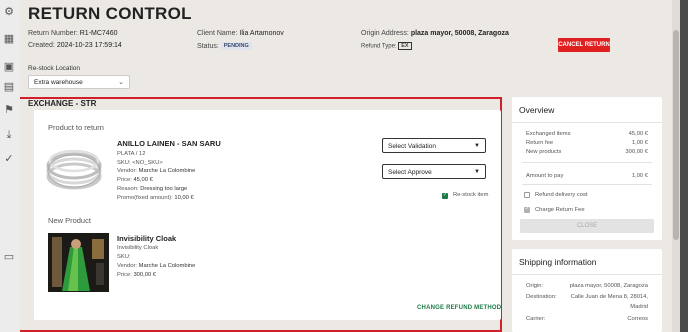 The width and height of the screenshot is (688, 332). Describe the element at coordinates (540, 143) in the screenshot. I see `return-fee-label: Return fee` at that location.